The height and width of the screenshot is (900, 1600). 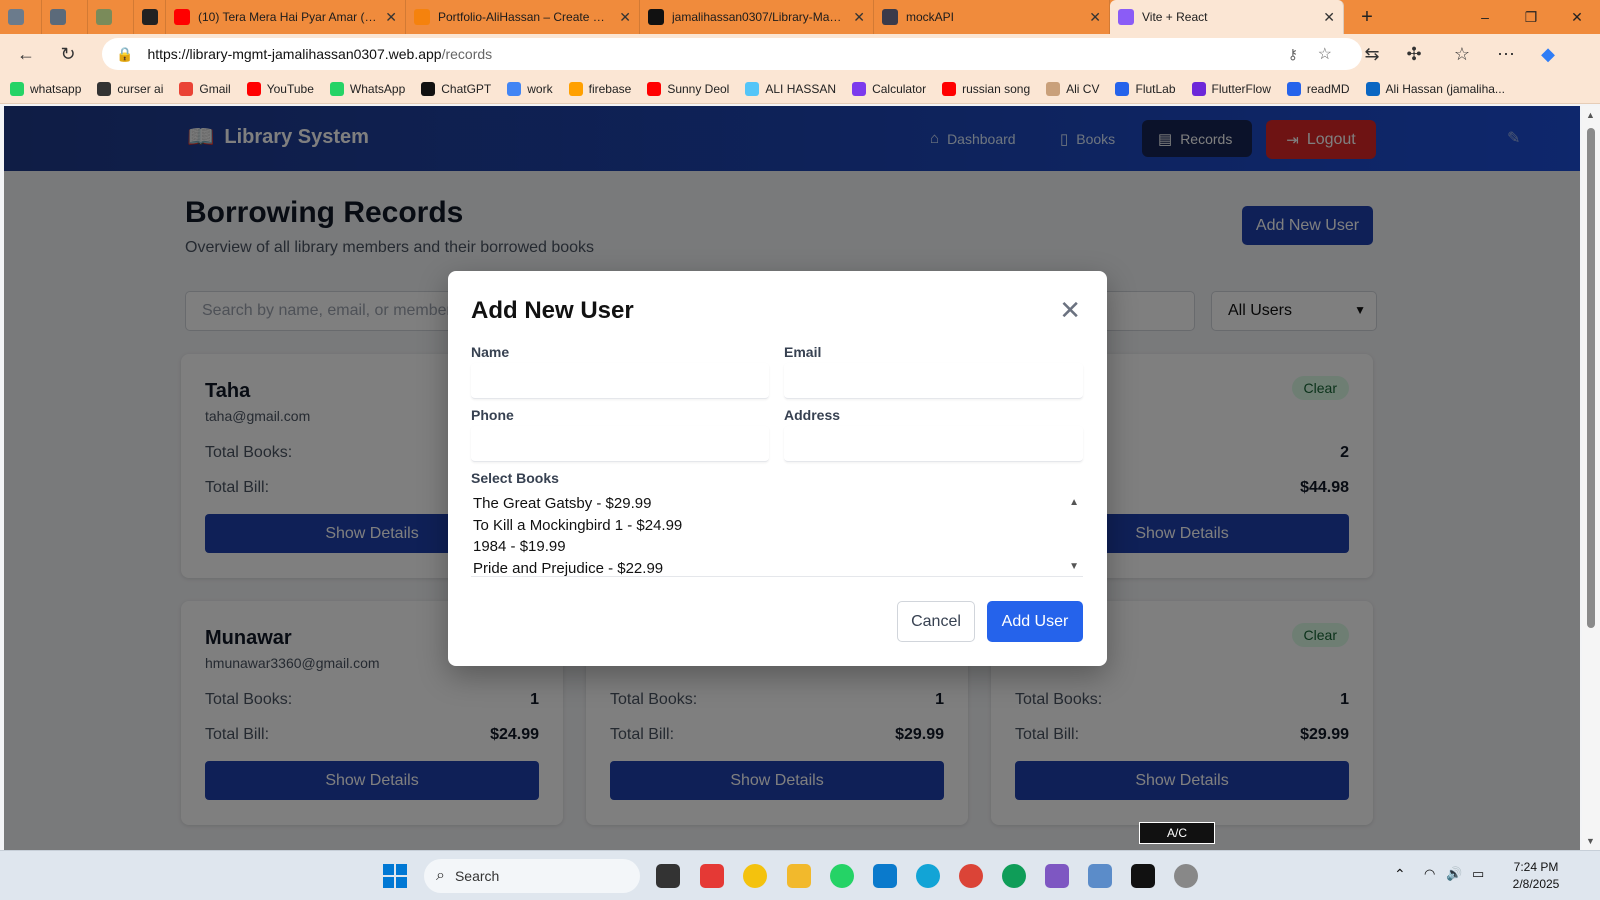 I want to click on bookmark-item: Calculator, so click(x=889, y=88).